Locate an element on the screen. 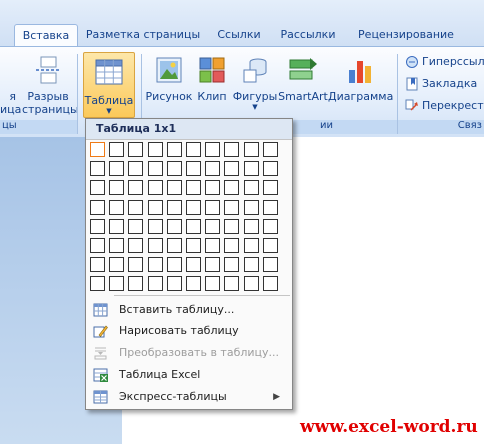  excel-table-item: Таблица Excel is located at coordinates (189, 375).